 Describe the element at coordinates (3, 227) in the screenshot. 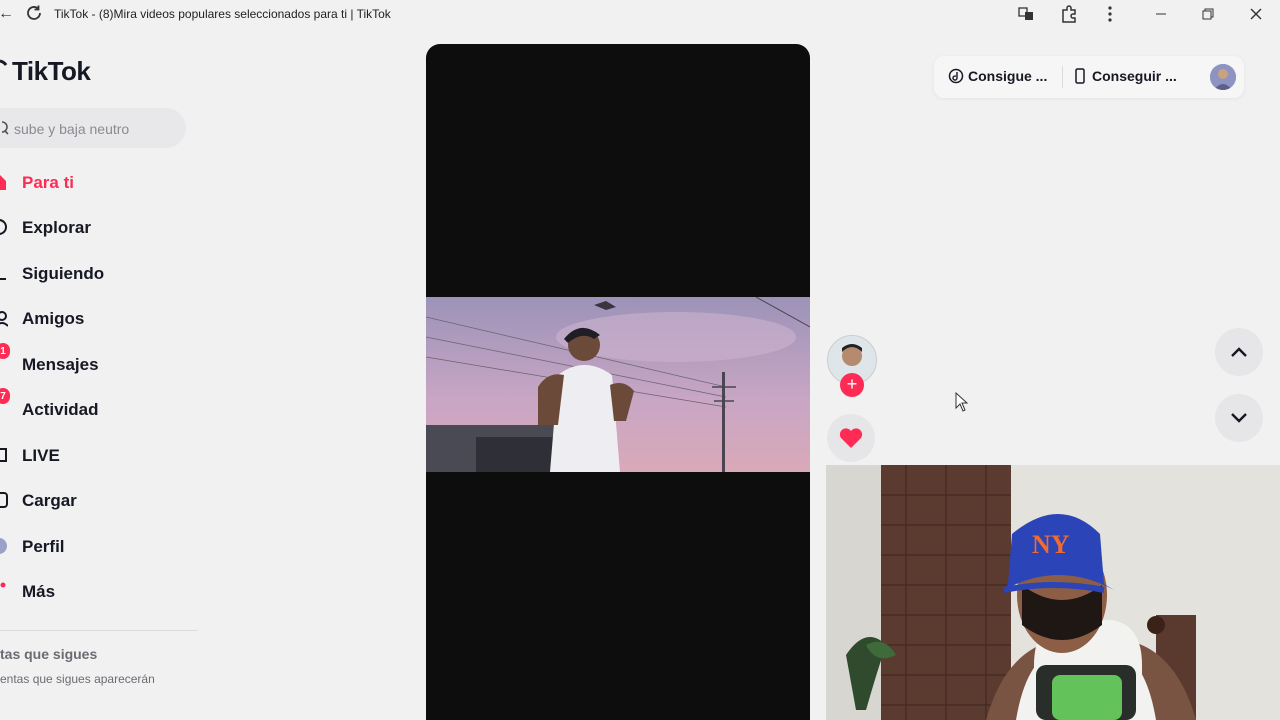

I see `compass-icon` at that location.